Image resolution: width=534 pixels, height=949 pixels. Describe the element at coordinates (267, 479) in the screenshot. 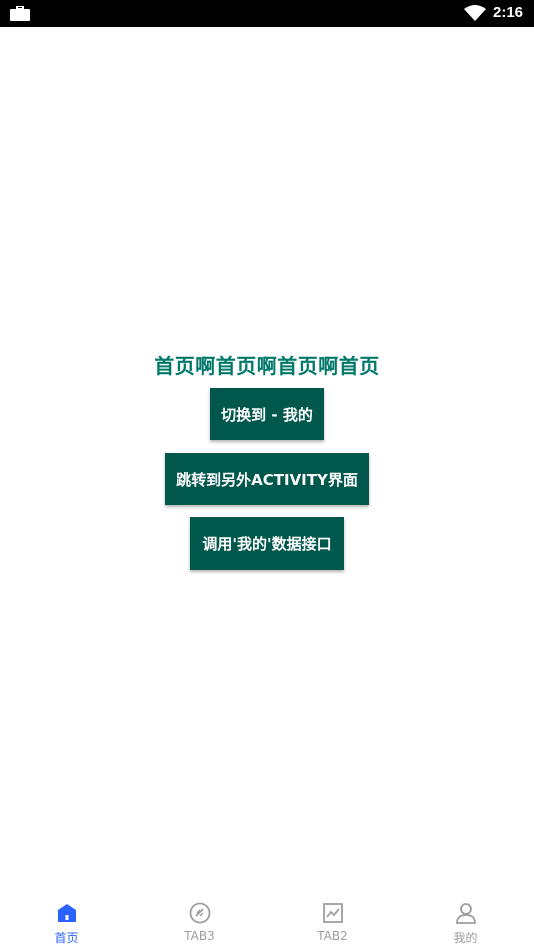

I see `jump-activity-button: 跳转到另外ACTIVITY界面` at that location.